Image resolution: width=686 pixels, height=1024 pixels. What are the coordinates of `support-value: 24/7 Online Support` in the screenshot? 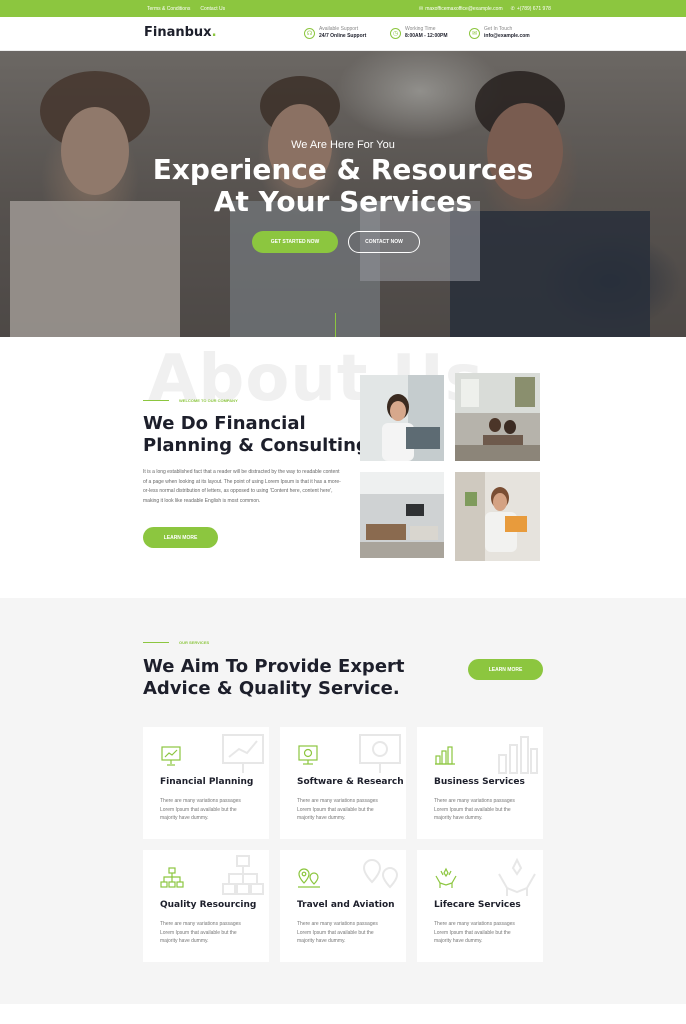 It's located at (343, 36).